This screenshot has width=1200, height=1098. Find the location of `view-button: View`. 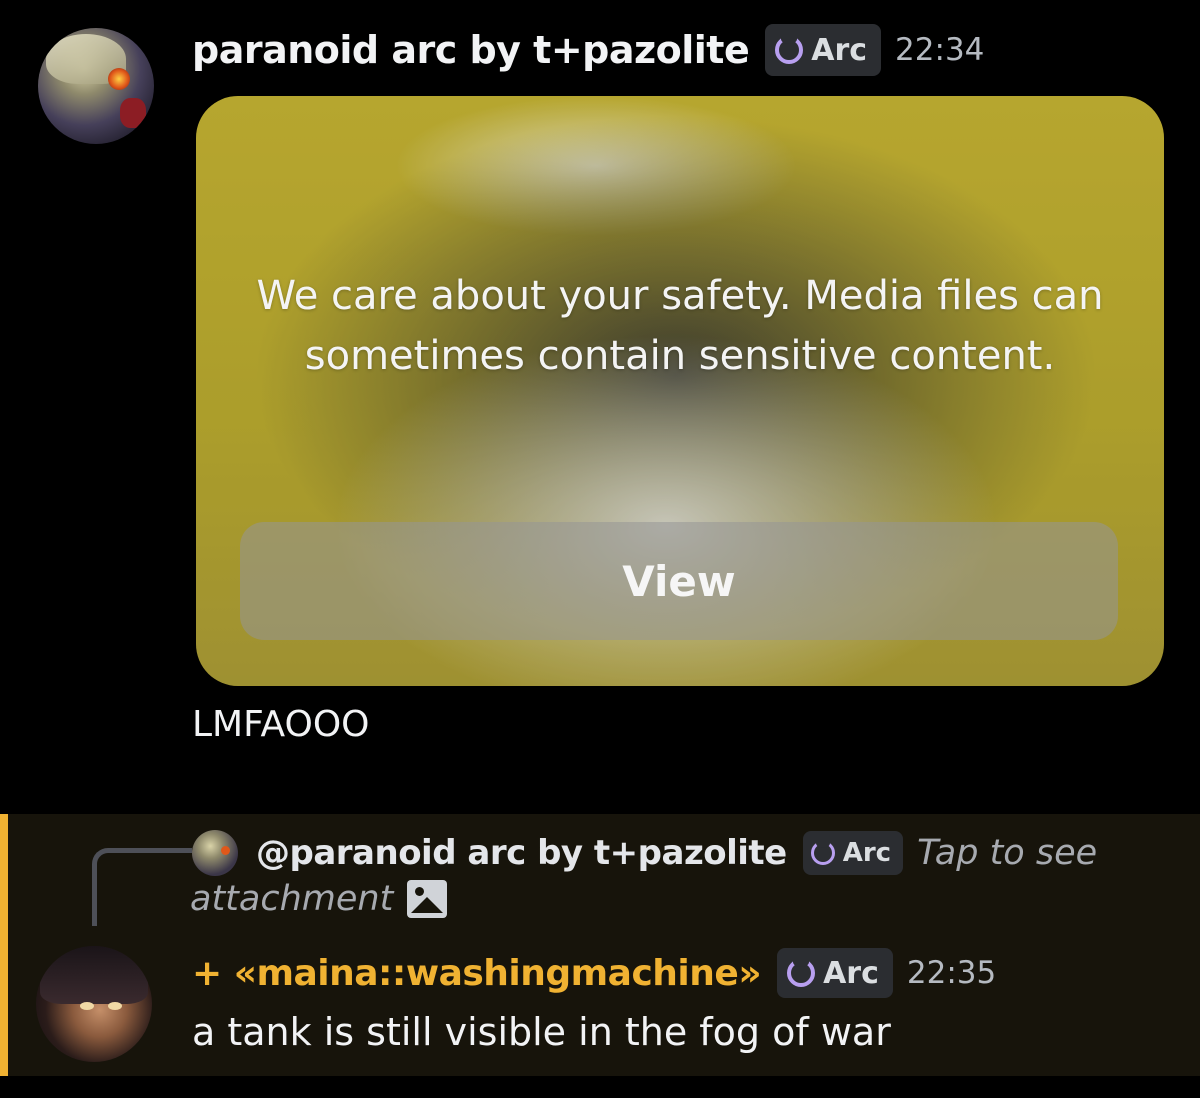

view-button: View is located at coordinates (679, 581).